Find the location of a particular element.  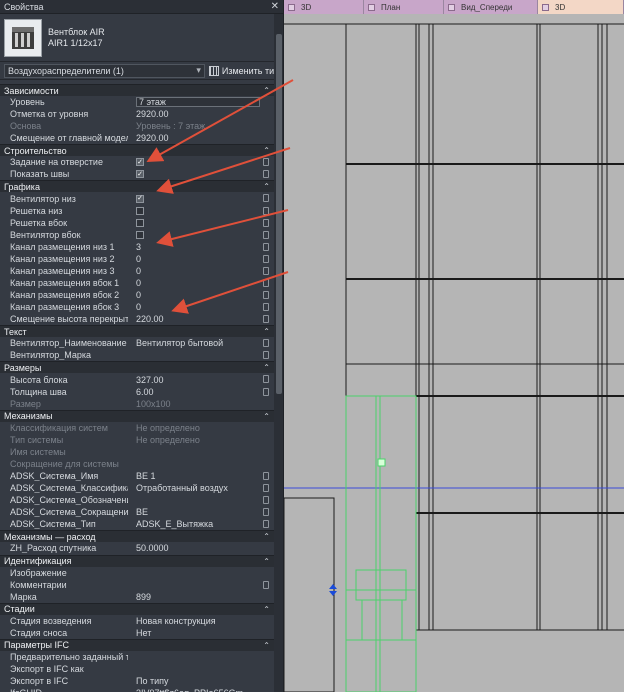

grip-handle is located at coordinates (381, 462).